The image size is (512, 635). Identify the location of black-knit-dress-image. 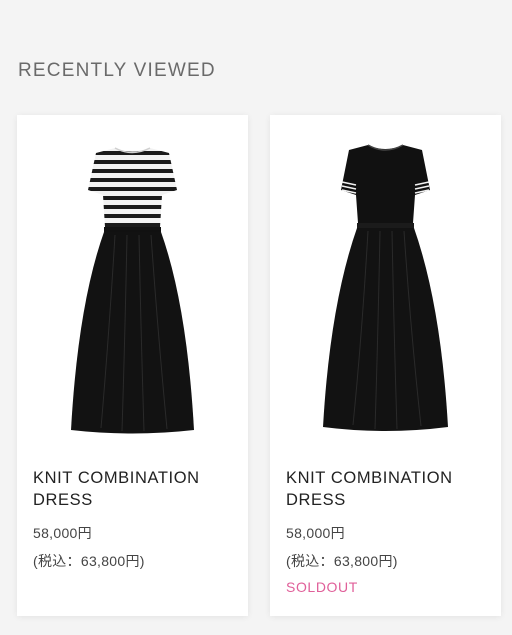
(385, 287).